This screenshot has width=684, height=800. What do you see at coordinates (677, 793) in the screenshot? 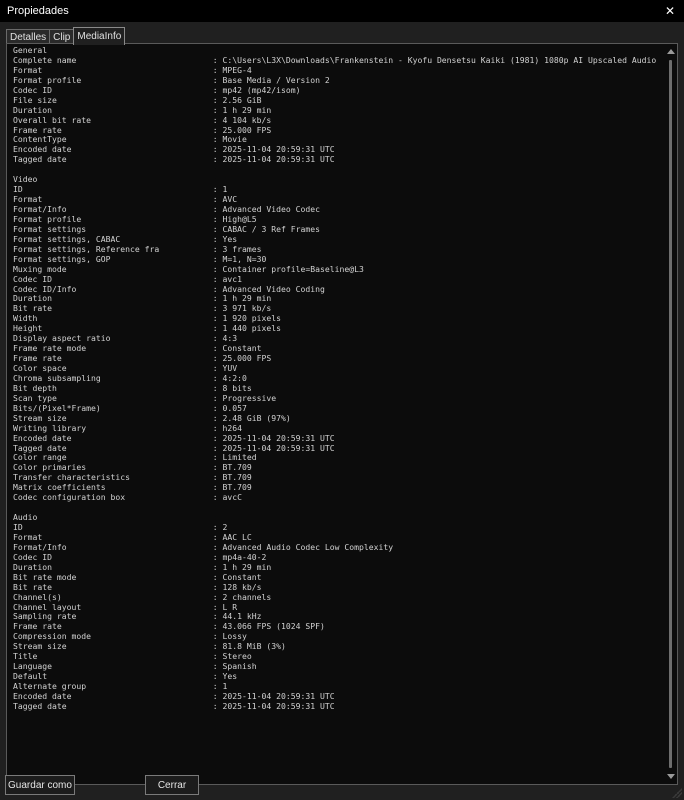
I see `resize-grip-icon` at bounding box center [677, 793].